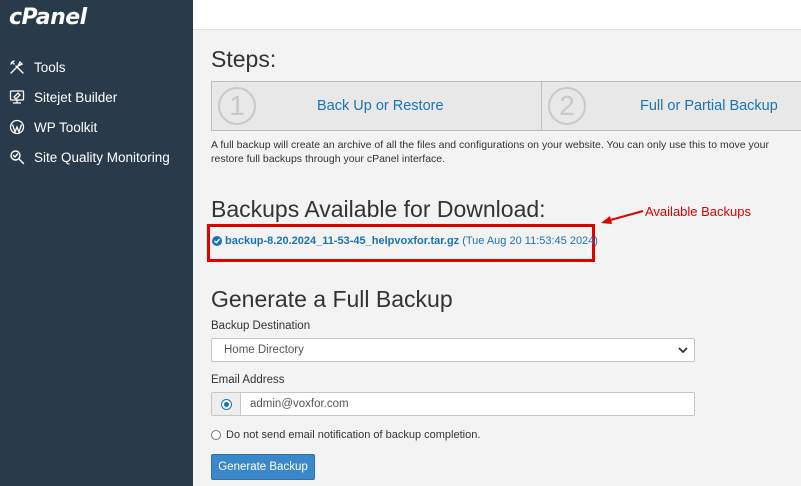 The height and width of the screenshot is (486, 801). What do you see at coordinates (244, 59) in the screenshot?
I see `steps-heading: Steps:` at bounding box center [244, 59].